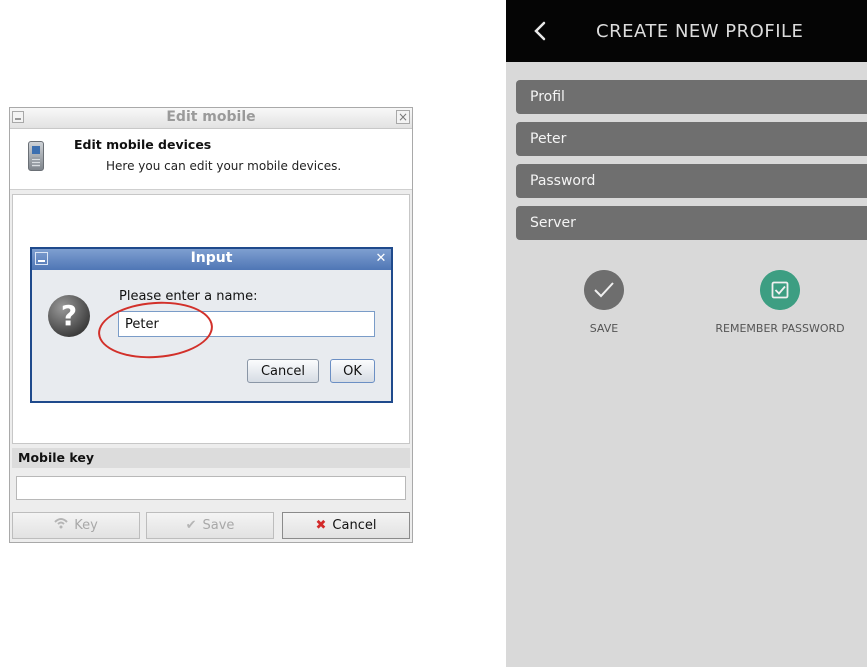 The height and width of the screenshot is (667, 867). I want to click on input-dialog: Input ✕ ? Please enter a name: Cancel OK, so click(211, 325).